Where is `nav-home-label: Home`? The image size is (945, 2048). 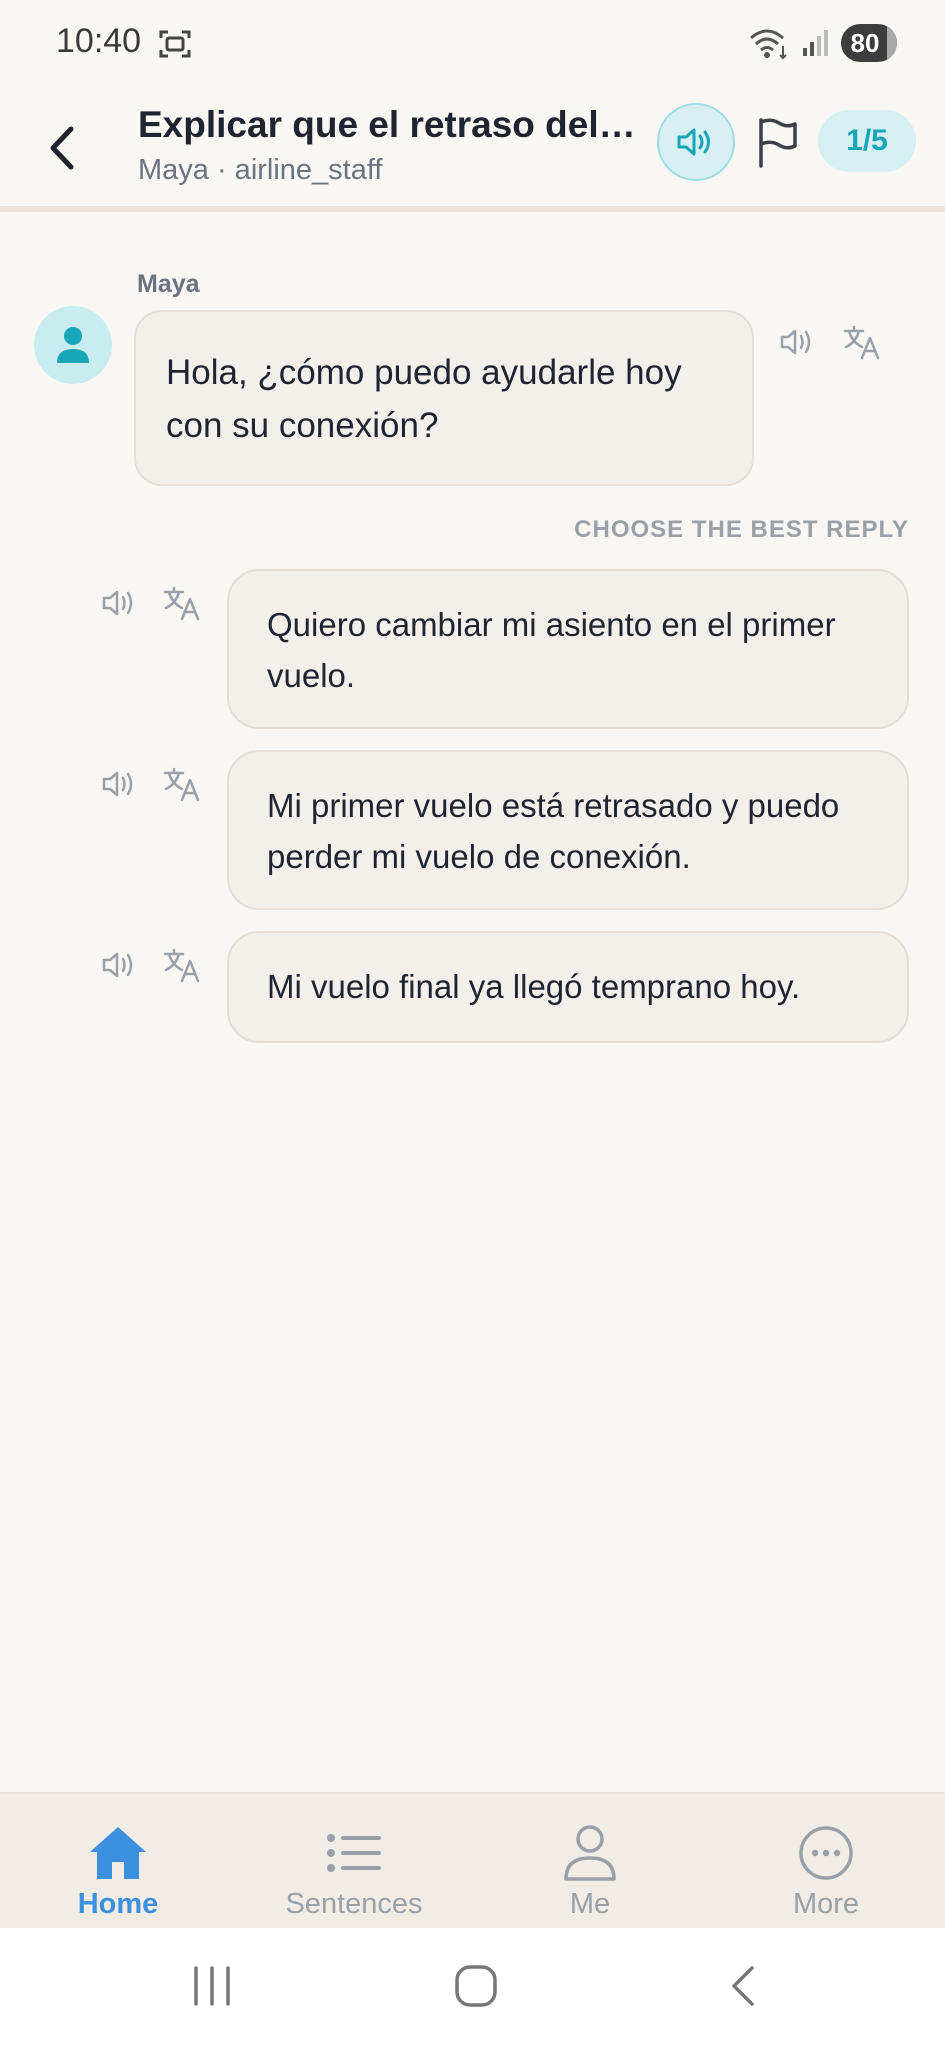
nav-home-label: Home is located at coordinates (118, 1904).